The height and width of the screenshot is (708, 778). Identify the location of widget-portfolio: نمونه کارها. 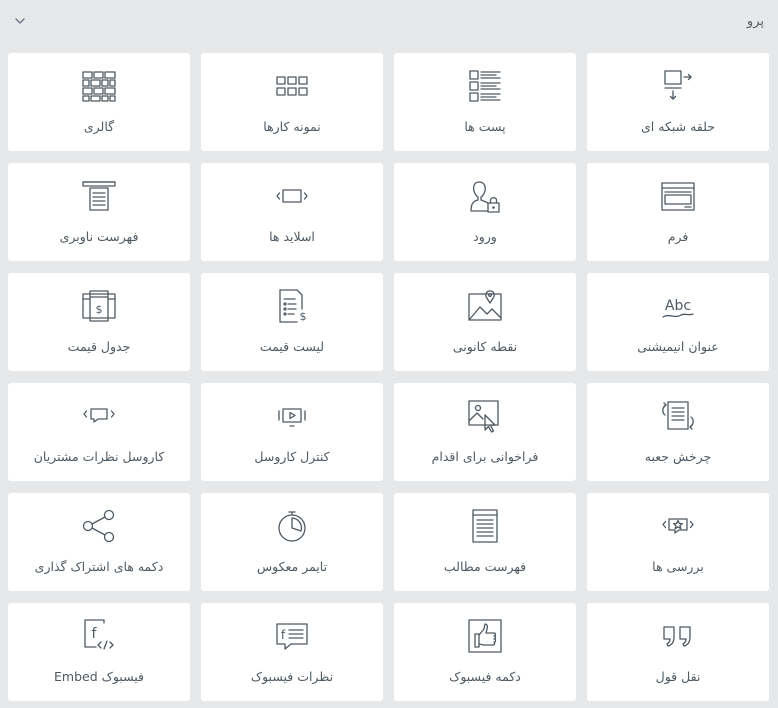
(292, 102).